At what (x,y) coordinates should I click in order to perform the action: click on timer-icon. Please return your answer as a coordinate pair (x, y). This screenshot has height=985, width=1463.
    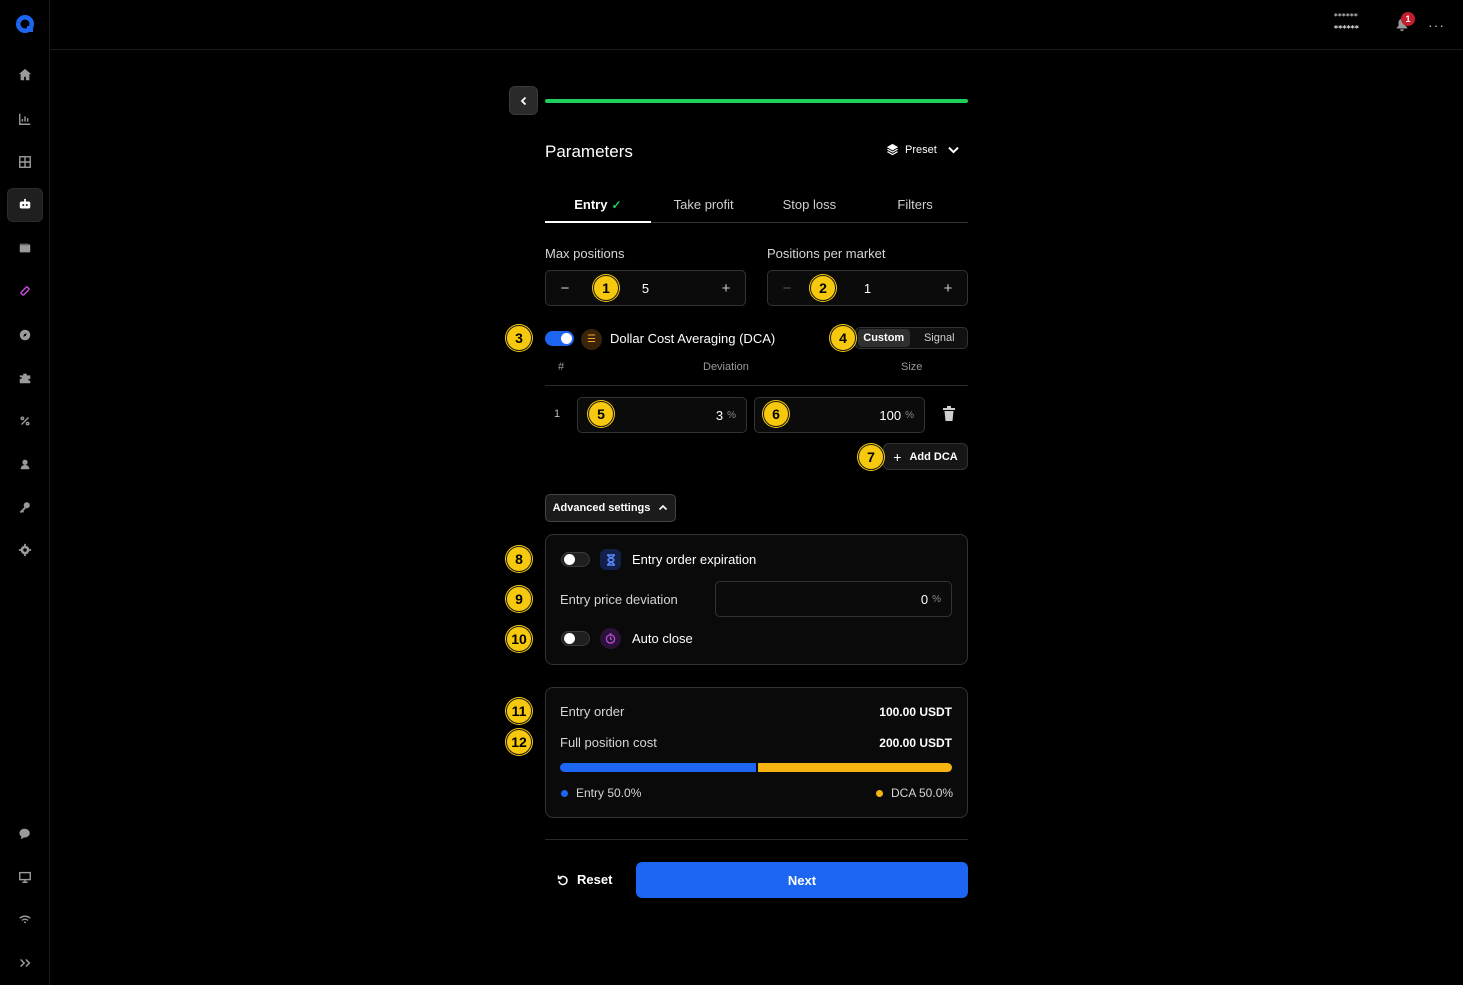
    Looking at the image, I should click on (610, 638).